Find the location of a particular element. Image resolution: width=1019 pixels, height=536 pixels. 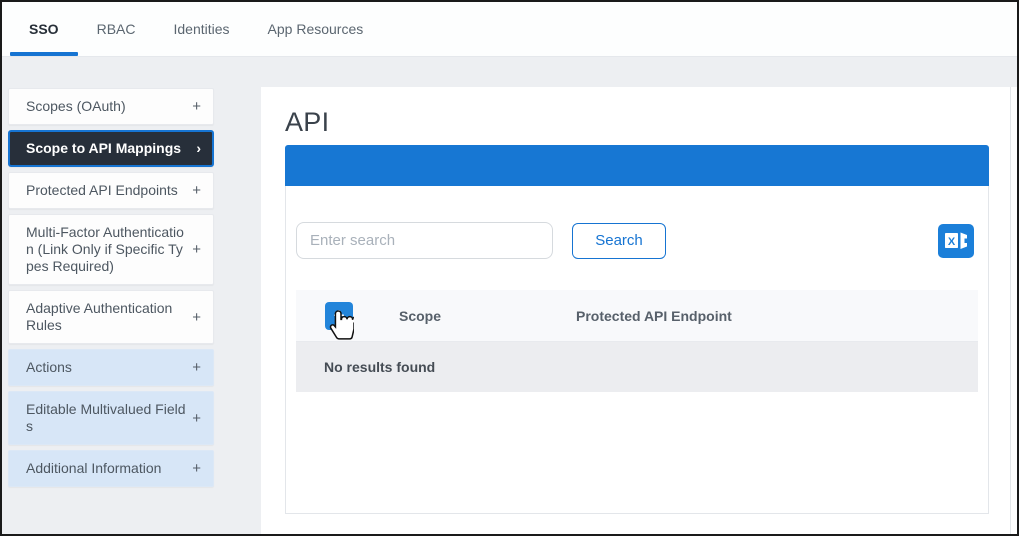

sidebar-item-label: Scopes (OAuth) is located at coordinates (76, 106).